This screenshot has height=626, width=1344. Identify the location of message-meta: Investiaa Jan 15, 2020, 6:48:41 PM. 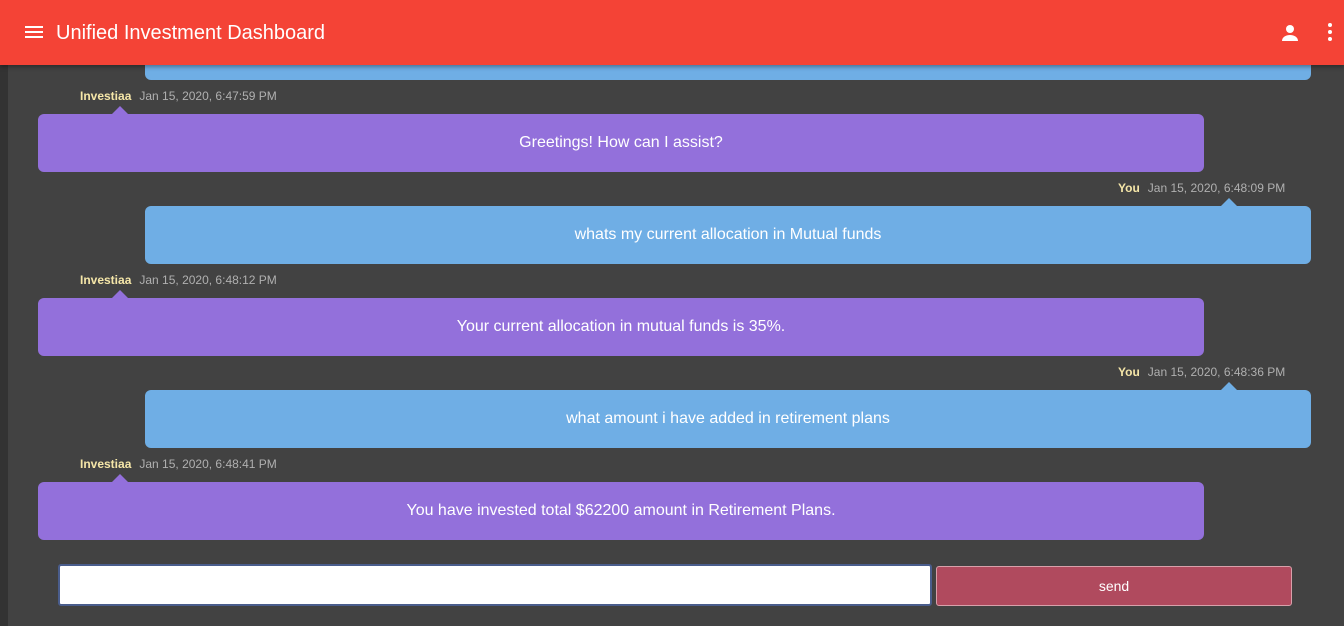
(178, 464).